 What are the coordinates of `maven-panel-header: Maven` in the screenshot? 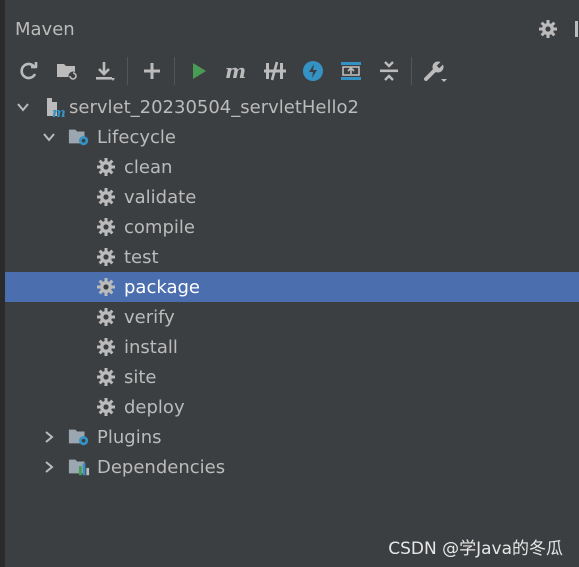 It's located at (292, 29).